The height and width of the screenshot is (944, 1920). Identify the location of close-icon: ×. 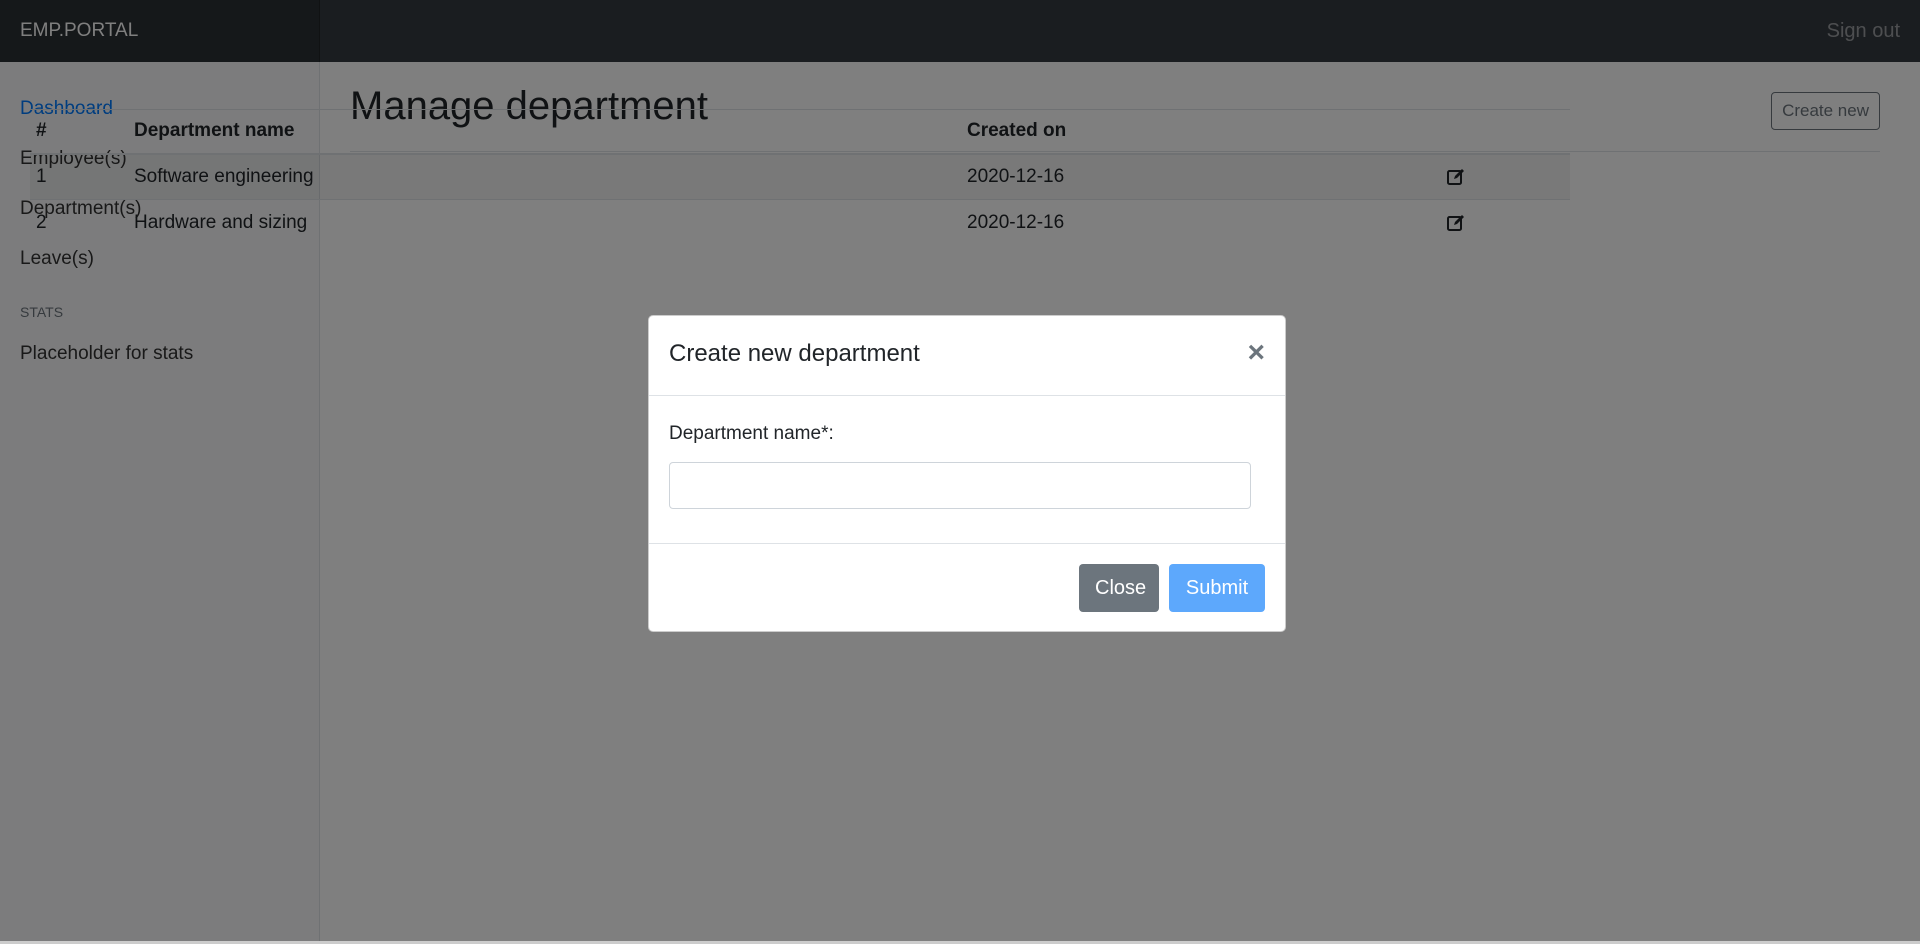
(1256, 353).